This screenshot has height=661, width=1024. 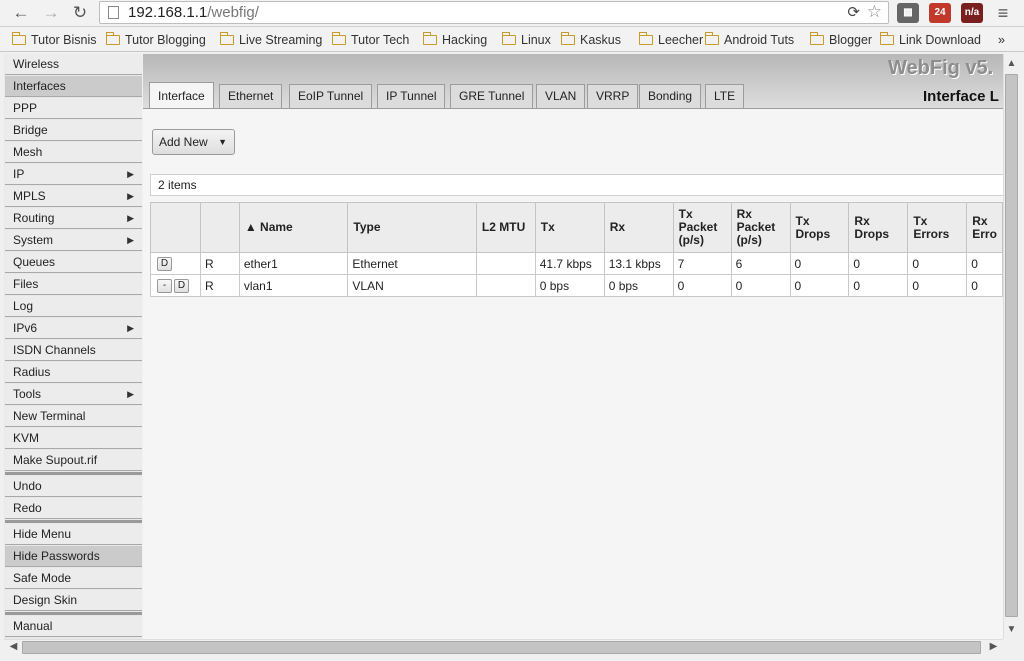 What do you see at coordinates (54, 350) in the screenshot?
I see `sidebar-item-label: ISDN Channels` at bounding box center [54, 350].